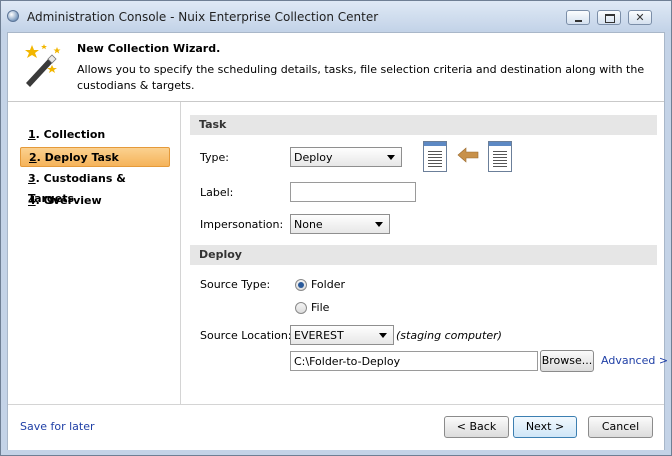  Describe the element at coordinates (319, 335) in the screenshot. I see `source-location-value: EVEREST` at that location.